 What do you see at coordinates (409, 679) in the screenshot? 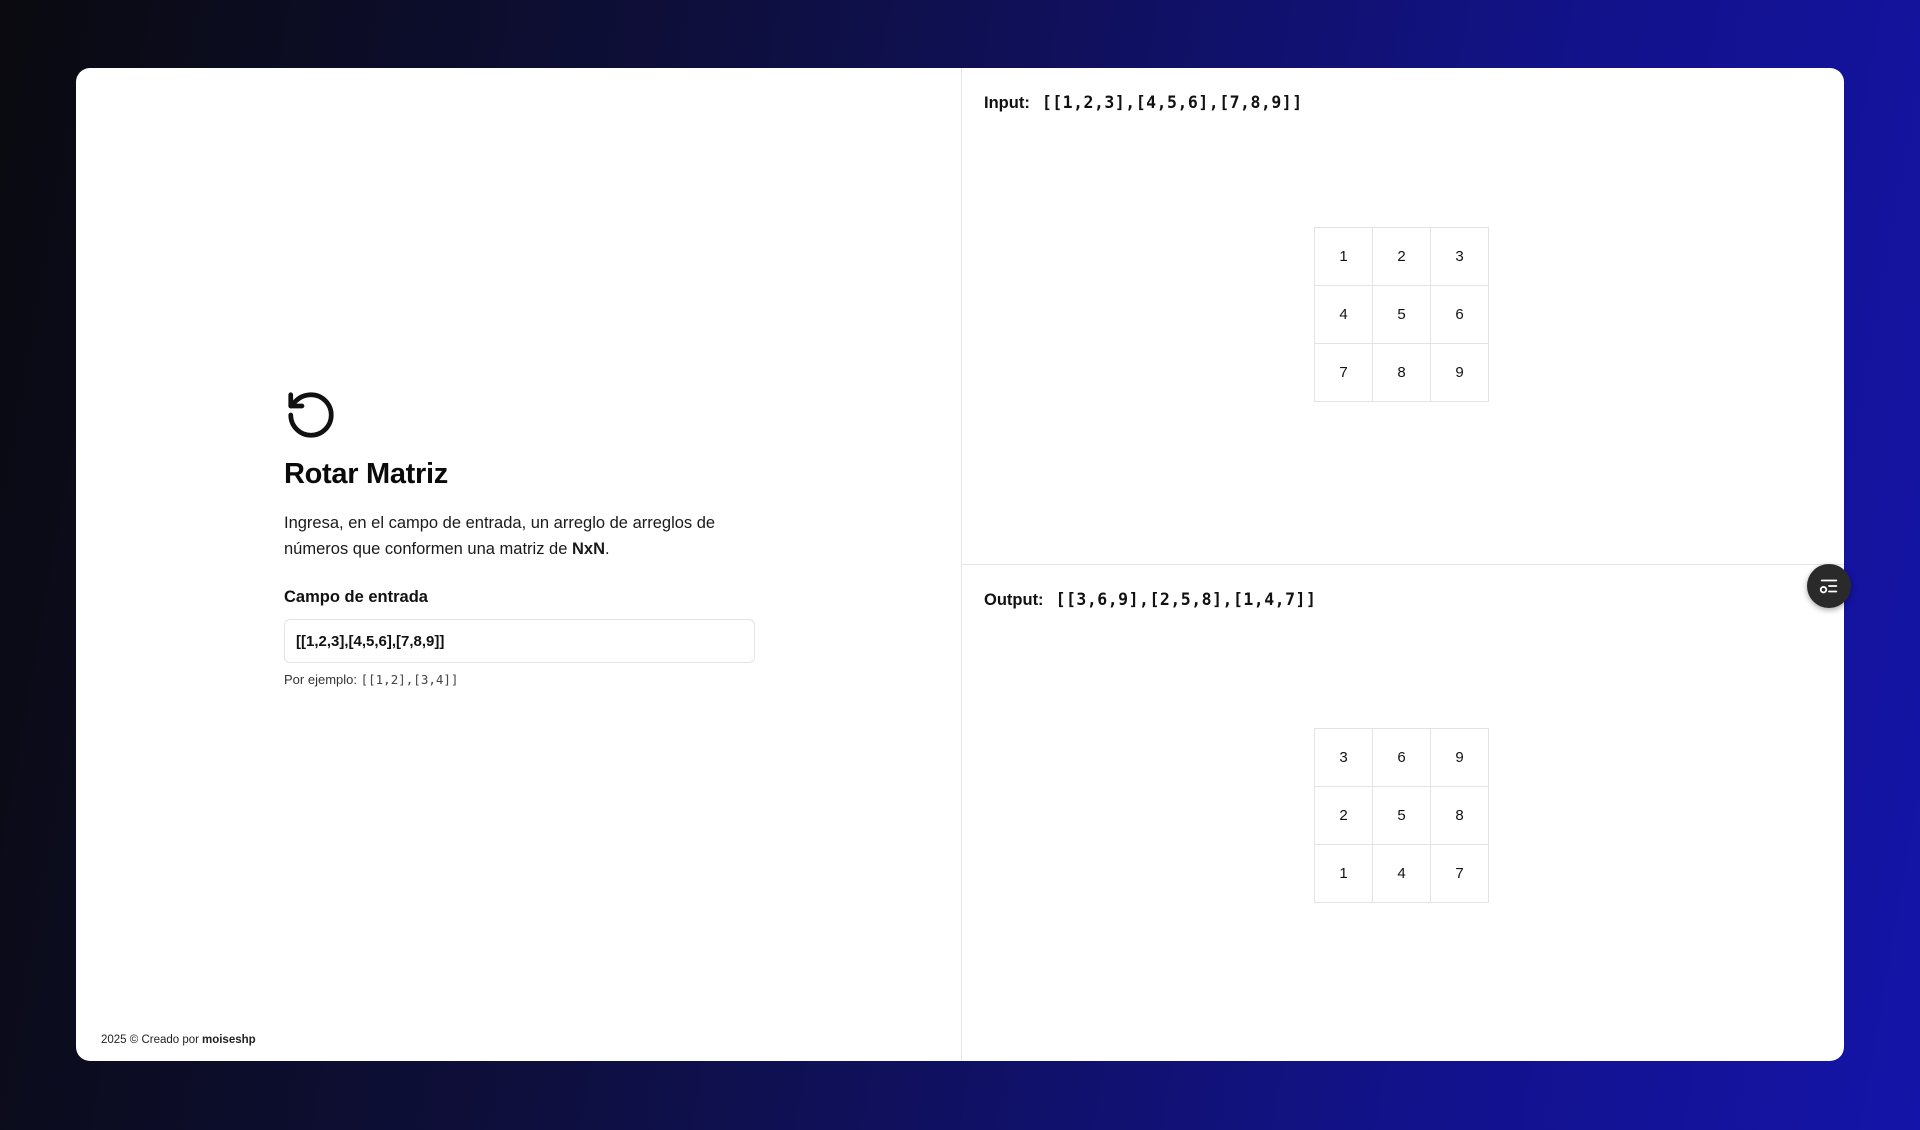
I see `hint-example: [[1,2],[3,4]]` at bounding box center [409, 679].